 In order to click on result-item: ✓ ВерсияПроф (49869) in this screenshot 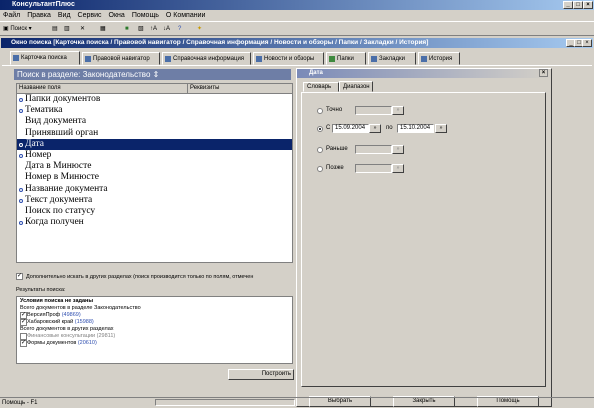, I will do `click(154, 315)`.